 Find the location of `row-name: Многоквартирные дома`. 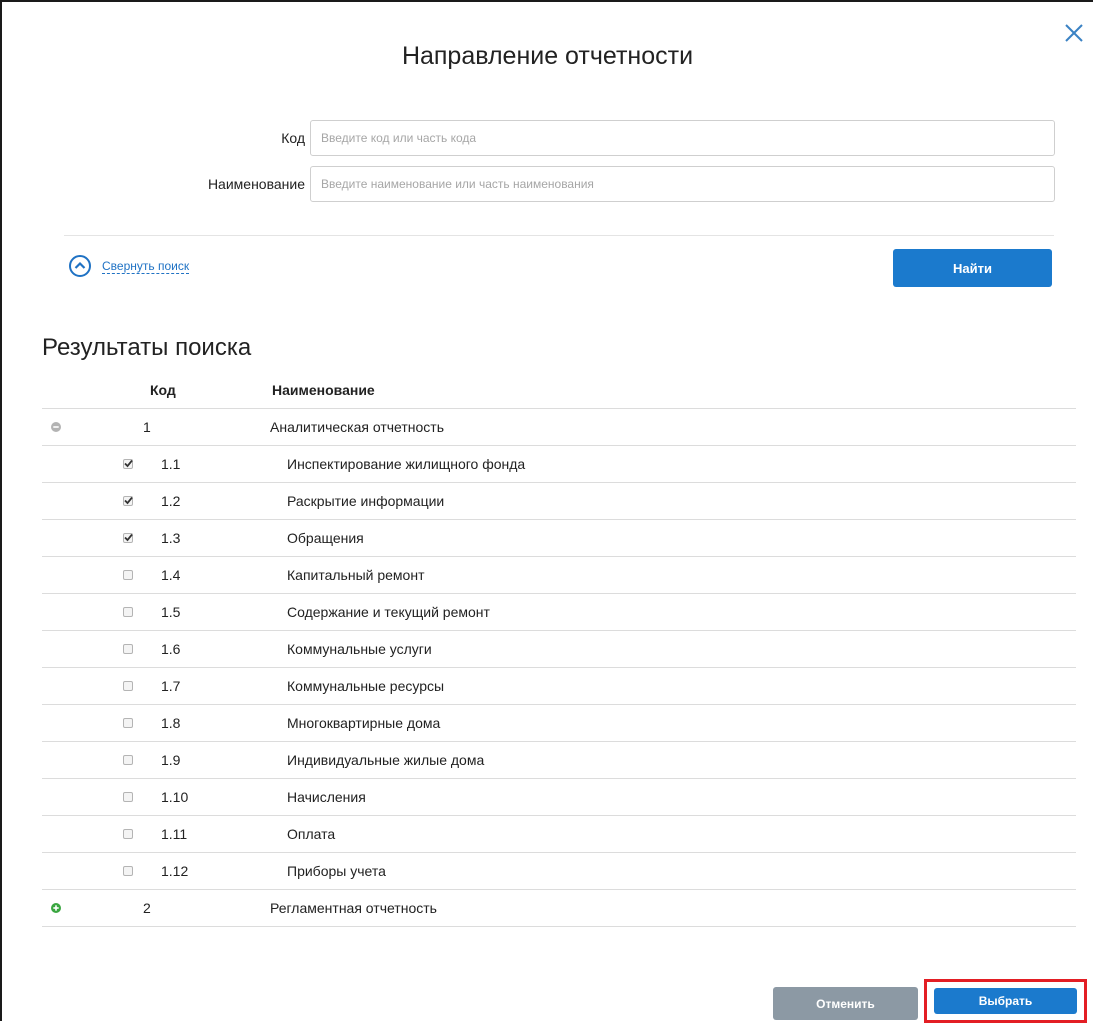

row-name: Многоквартирные дома is located at coordinates (364, 723).